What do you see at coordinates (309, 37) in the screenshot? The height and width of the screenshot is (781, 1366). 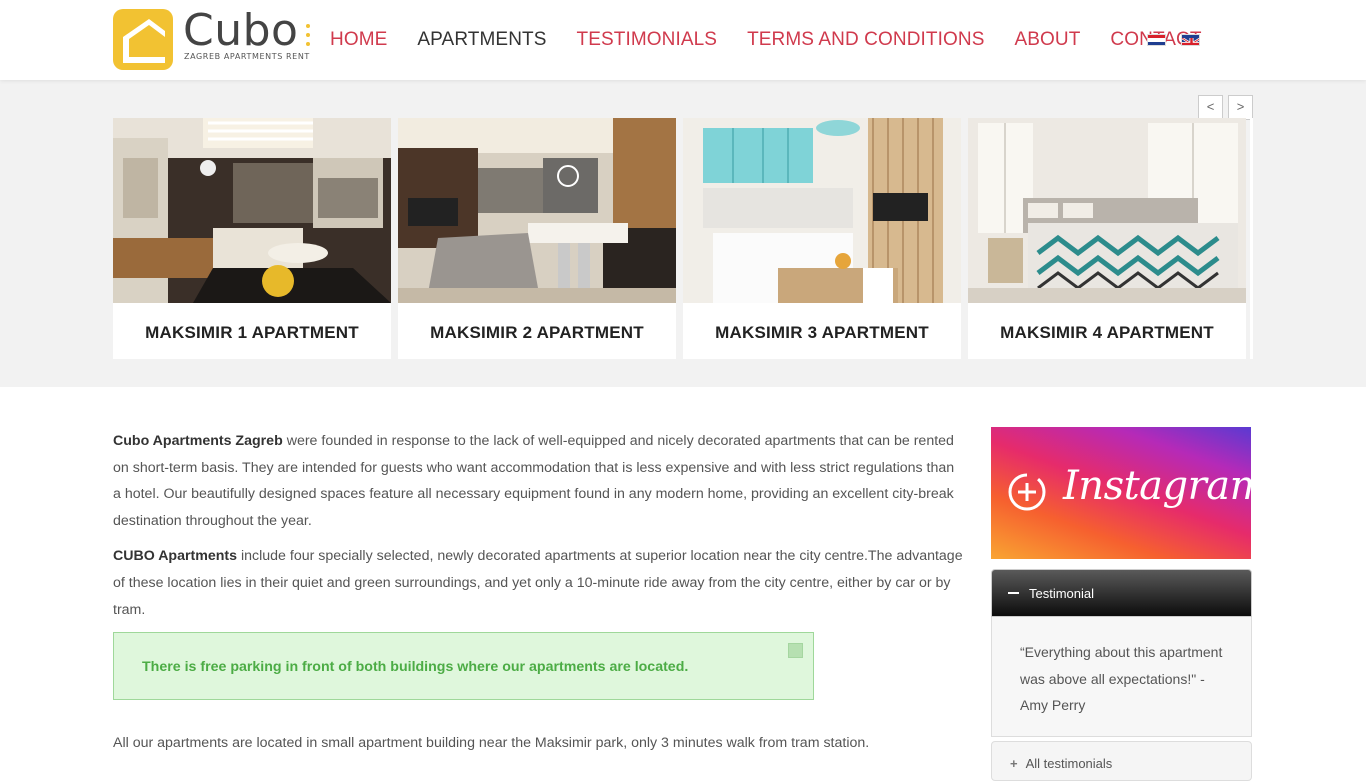 I see `brand-dots` at bounding box center [309, 37].